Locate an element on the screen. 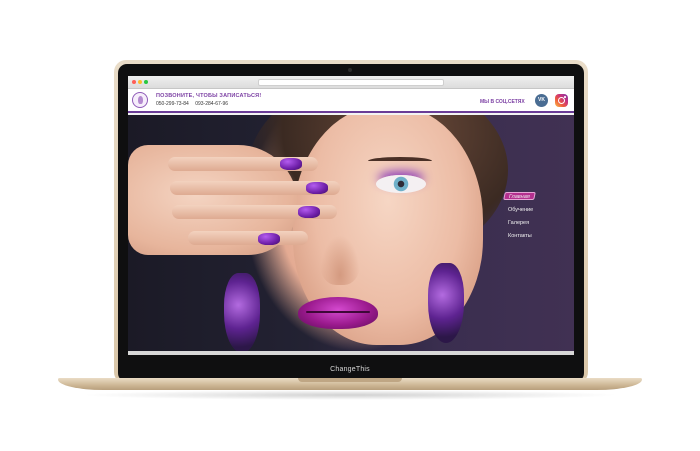 The image size is (700, 451). social-title: МЫ В СОЦ.СЕТЯХ is located at coordinates (502, 102).